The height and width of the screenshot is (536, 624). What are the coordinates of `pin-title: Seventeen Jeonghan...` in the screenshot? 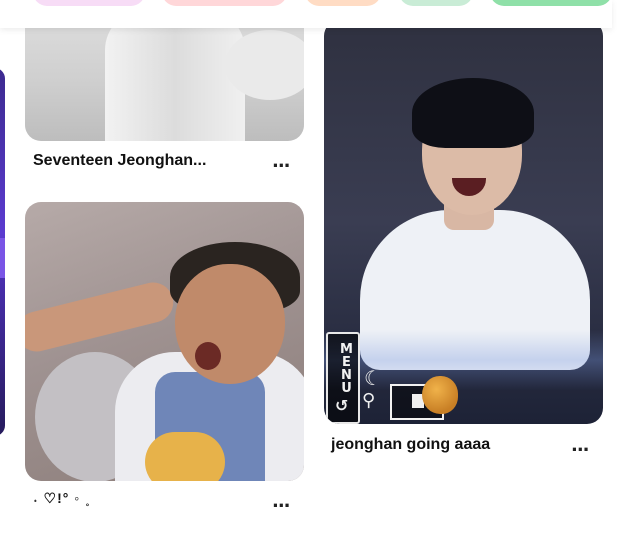 It's located at (119, 161).